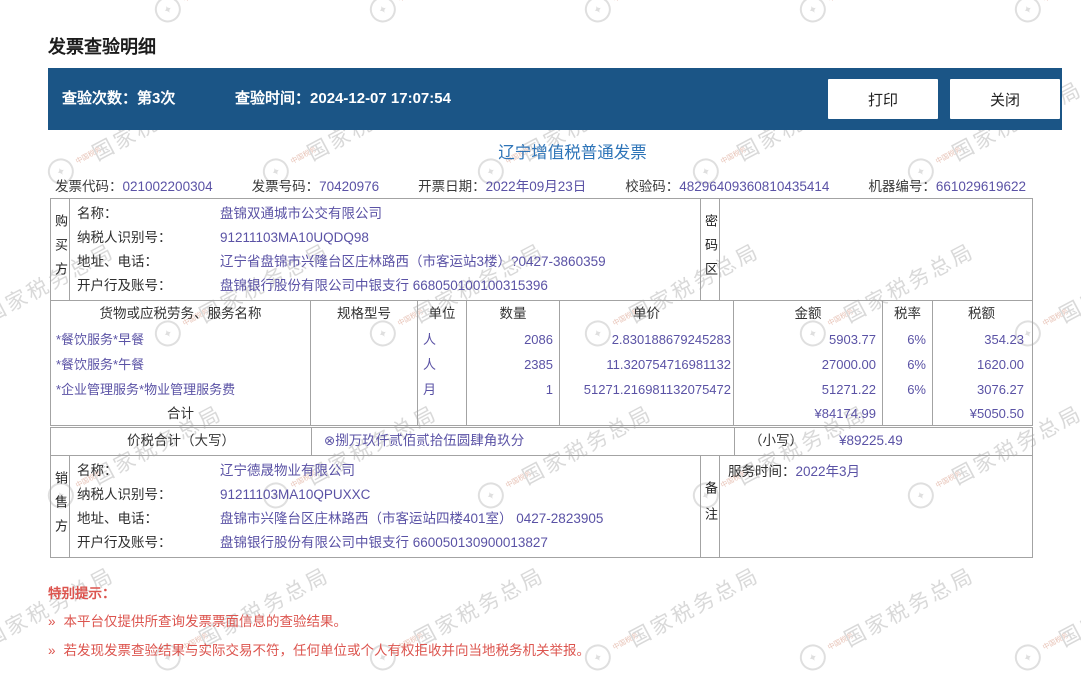 This screenshot has width=1081, height=686. Describe the element at coordinates (223, 237) in the screenshot. I see `buyer-taxid-row: 纳税人识别号： 91211103MA10UQDQ98` at that location.